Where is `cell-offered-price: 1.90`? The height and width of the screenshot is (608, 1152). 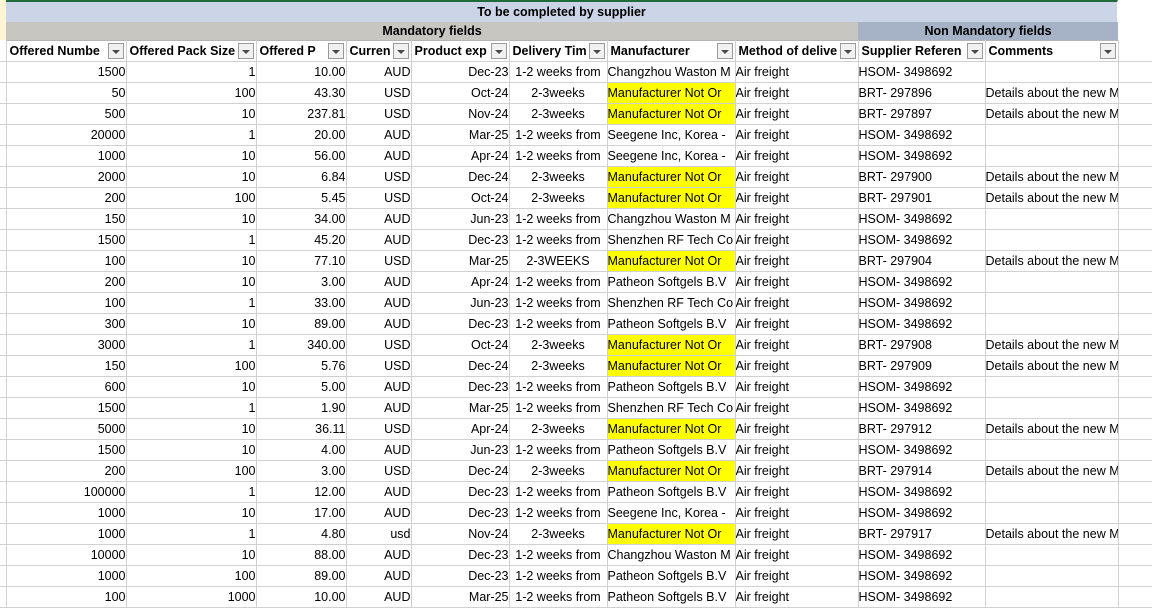 cell-offered-price: 1.90 is located at coordinates (301, 408).